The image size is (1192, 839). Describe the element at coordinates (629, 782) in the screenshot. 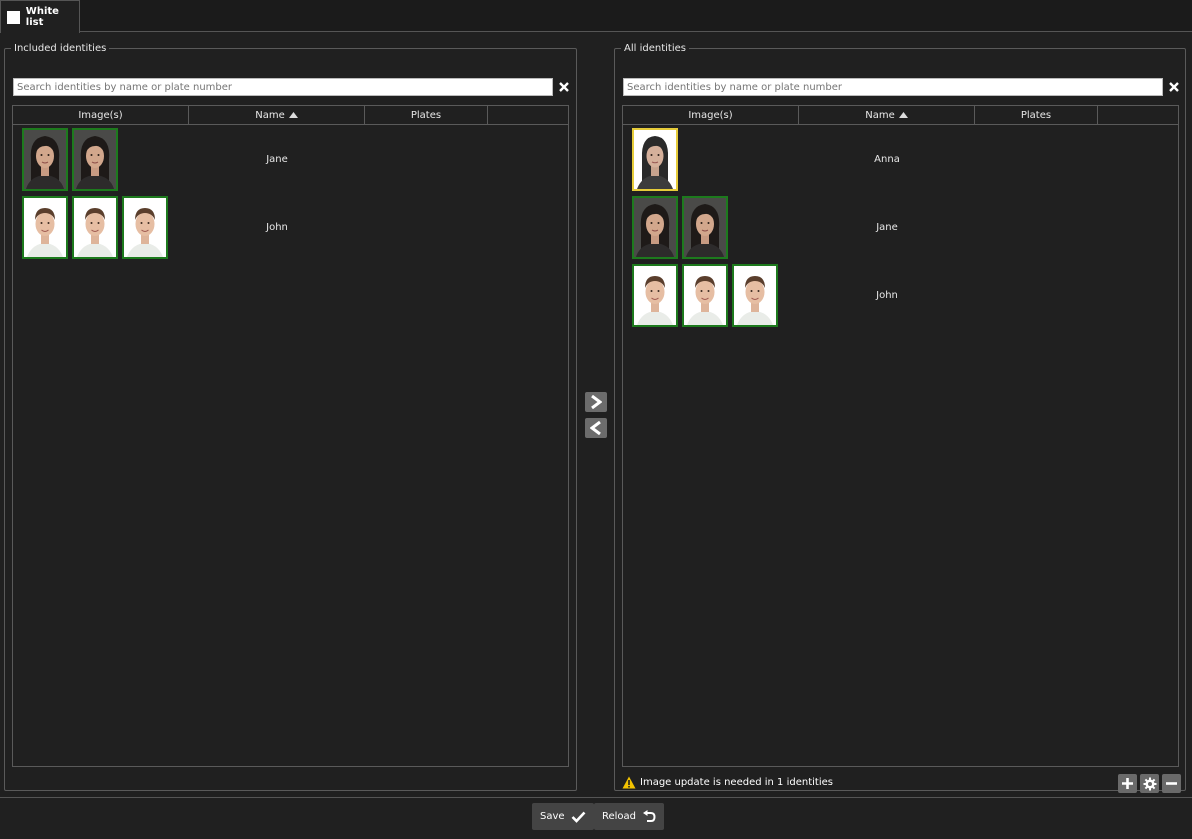

I see `warning-icon` at that location.